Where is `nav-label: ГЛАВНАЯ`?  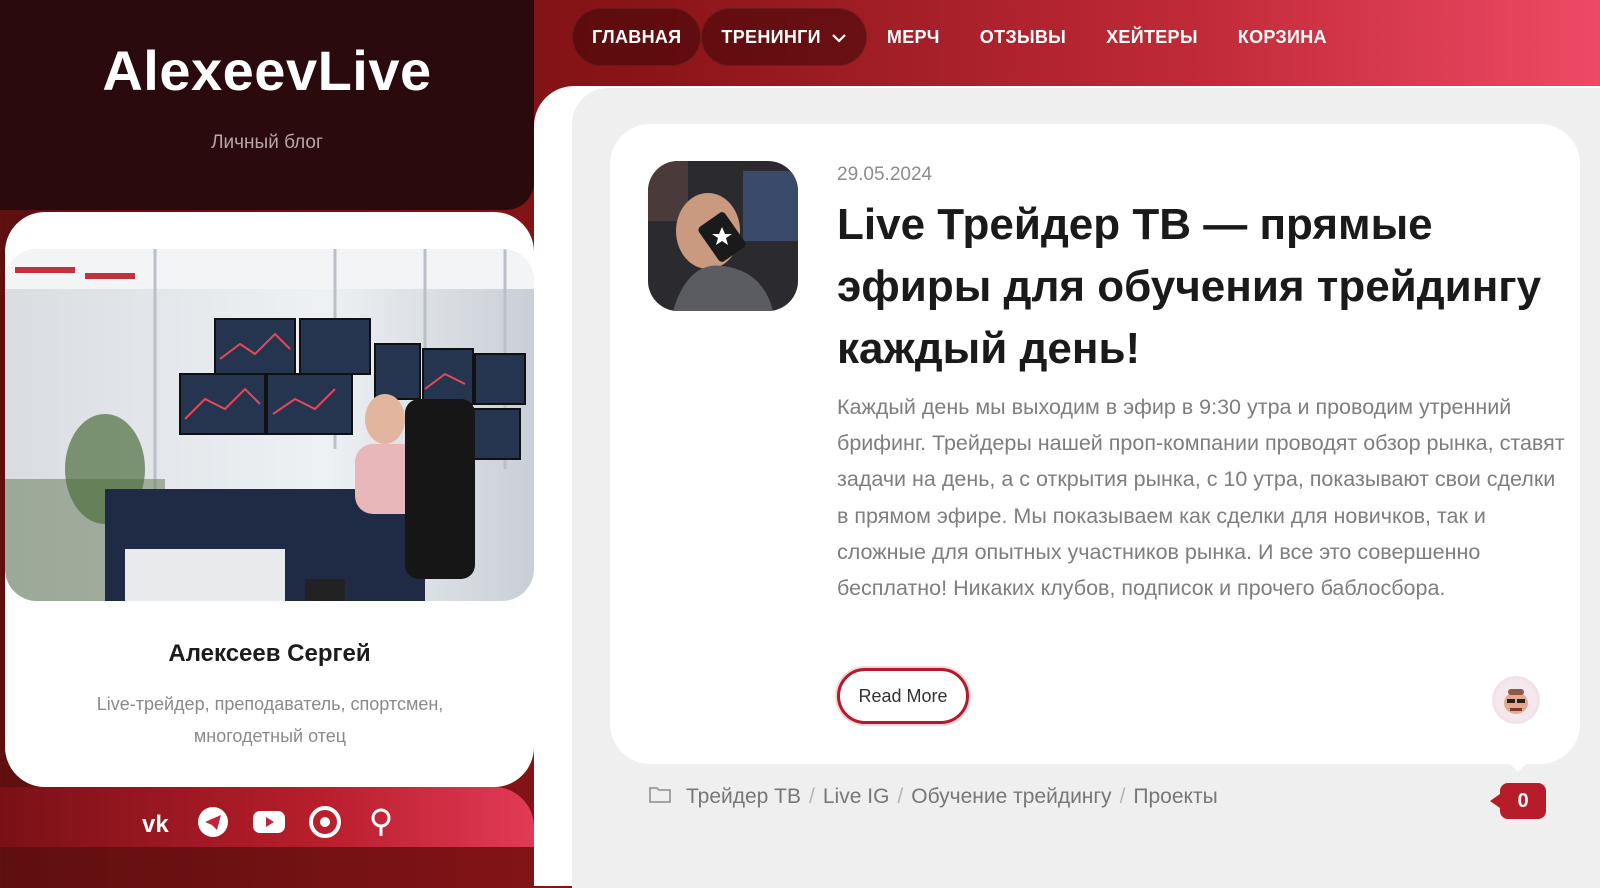
nav-label: ГЛАВНАЯ is located at coordinates (637, 36).